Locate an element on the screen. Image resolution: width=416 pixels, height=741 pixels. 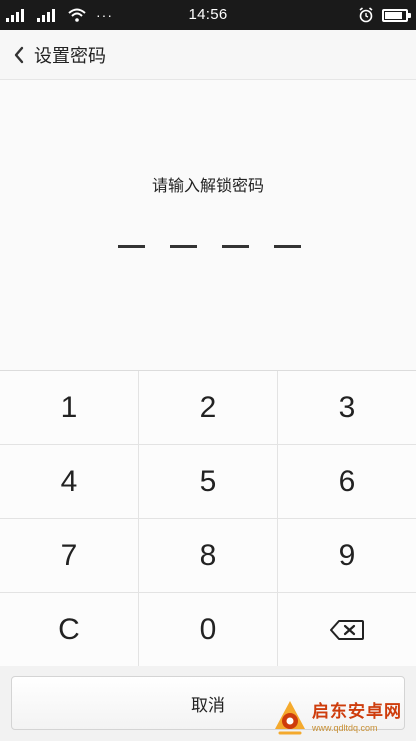
key-backspace is located at coordinates (347, 630).